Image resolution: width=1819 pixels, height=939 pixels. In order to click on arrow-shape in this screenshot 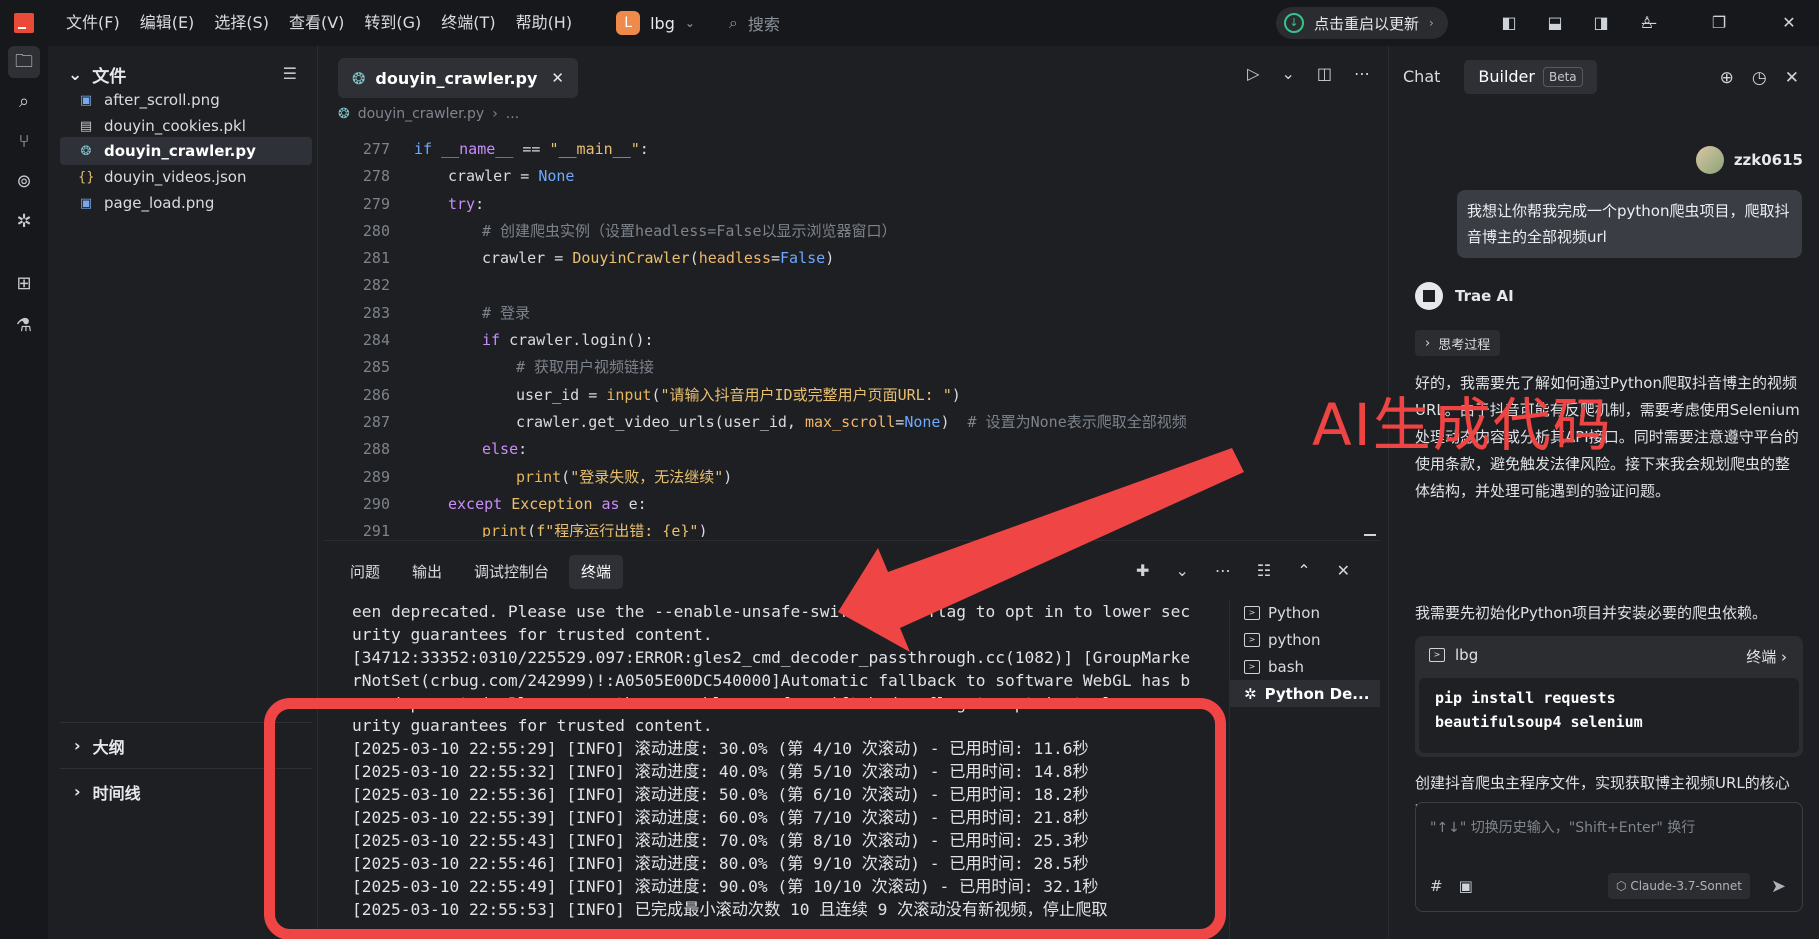, I will do `click(1041, 550)`.